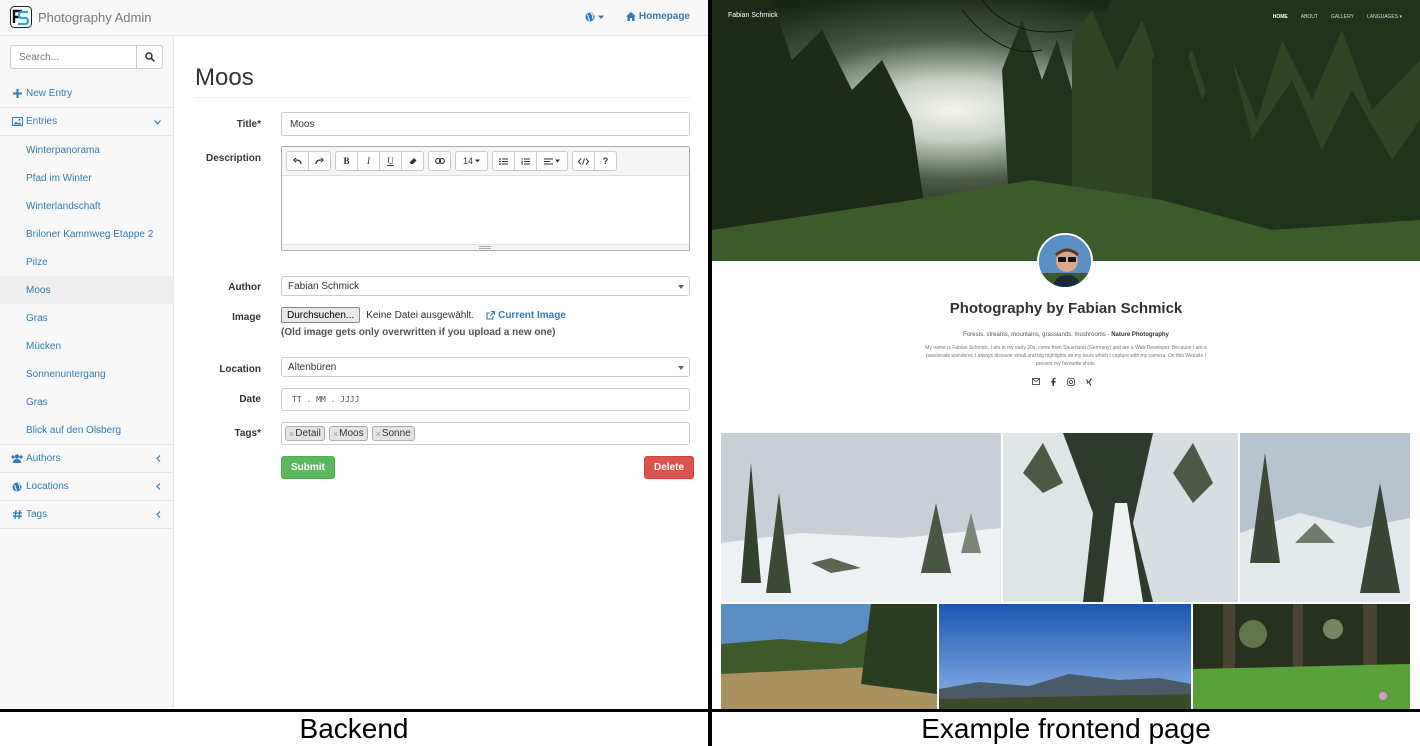 Image resolution: width=1420 pixels, height=746 pixels. What do you see at coordinates (86, 150) in the screenshot?
I see `entry-link: Winterpanorama` at bounding box center [86, 150].